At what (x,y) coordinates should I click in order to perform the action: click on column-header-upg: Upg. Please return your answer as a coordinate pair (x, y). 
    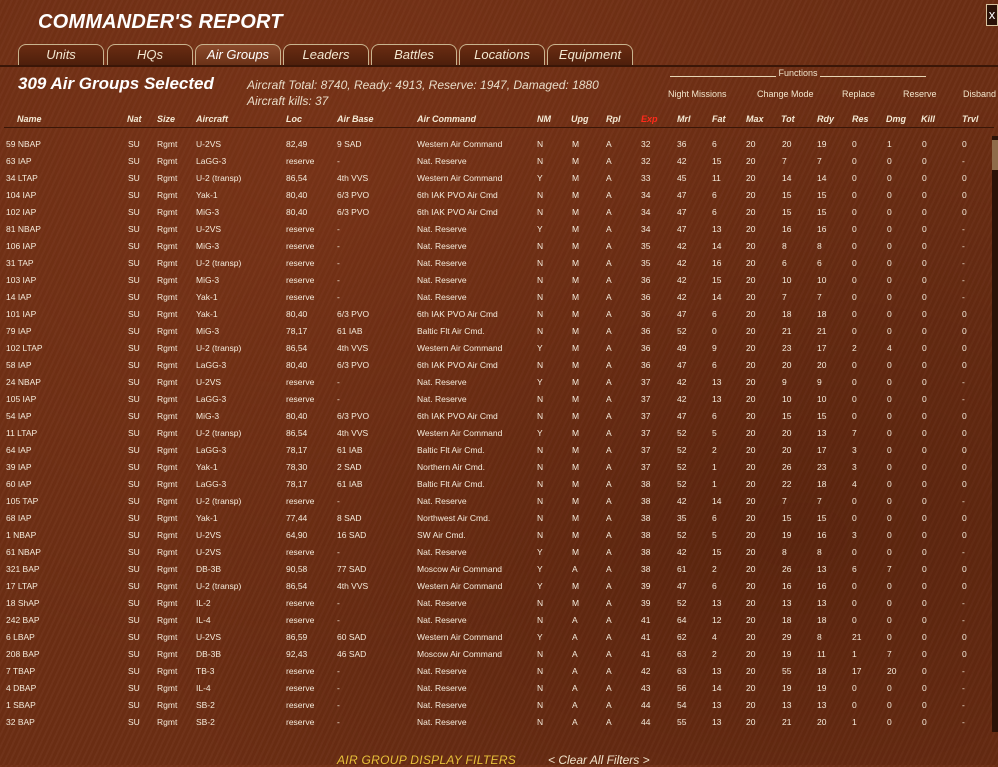
    Looking at the image, I should click on (580, 119).